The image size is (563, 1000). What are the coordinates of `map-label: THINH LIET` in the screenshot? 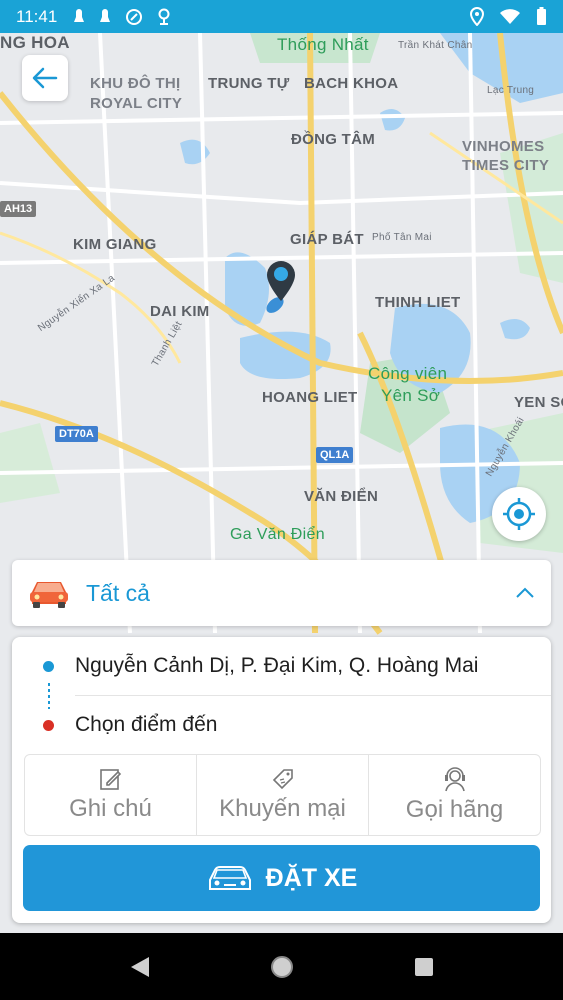 It's located at (418, 302).